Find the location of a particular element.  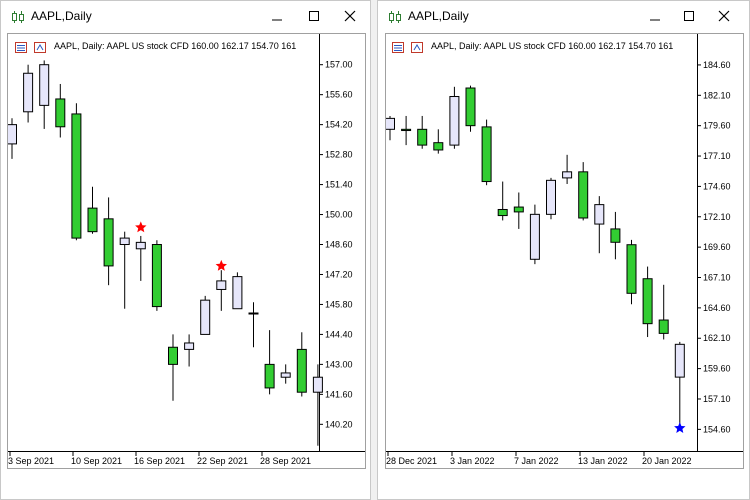

y-tick-label: 157.10 is located at coordinates (717, 399).